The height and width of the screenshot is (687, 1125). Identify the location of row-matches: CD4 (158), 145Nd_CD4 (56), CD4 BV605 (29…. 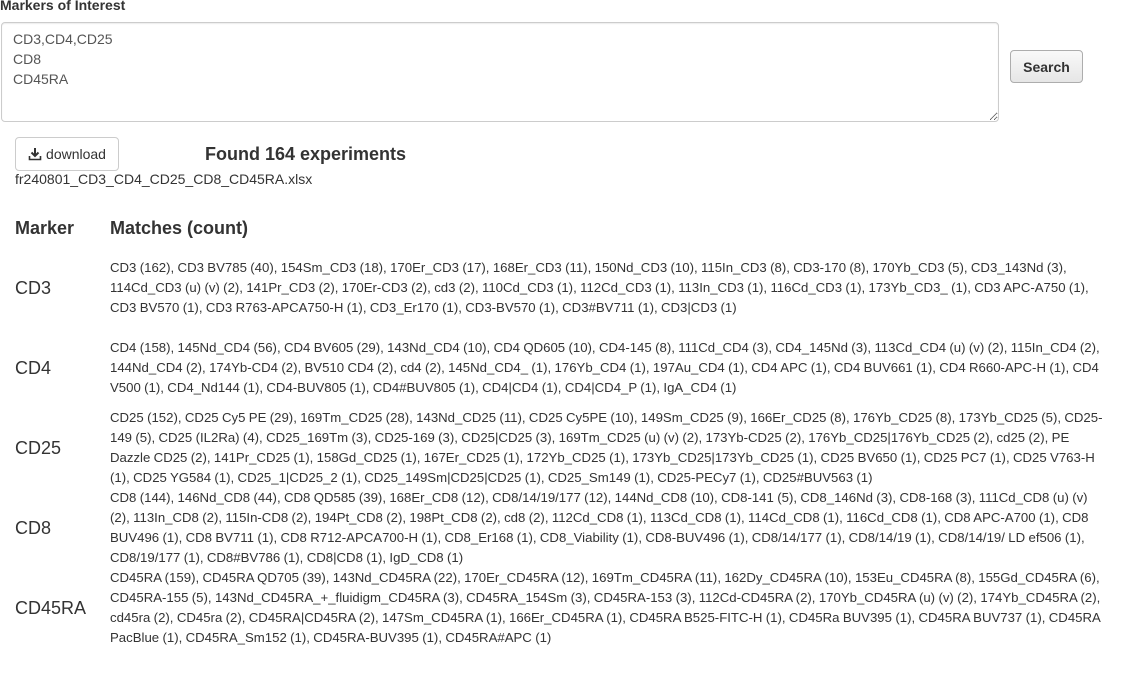
(605, 367).